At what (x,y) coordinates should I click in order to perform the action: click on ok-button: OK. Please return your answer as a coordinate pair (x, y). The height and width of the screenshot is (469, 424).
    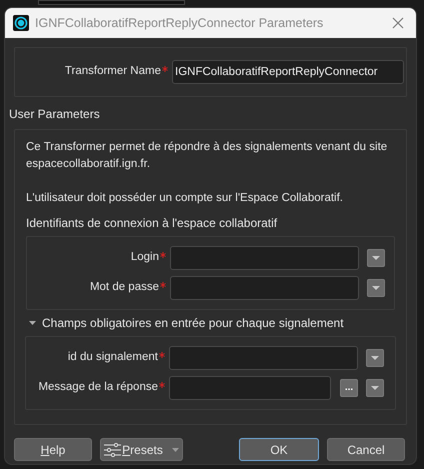
    Looking at the image, I should click on (279, 449).